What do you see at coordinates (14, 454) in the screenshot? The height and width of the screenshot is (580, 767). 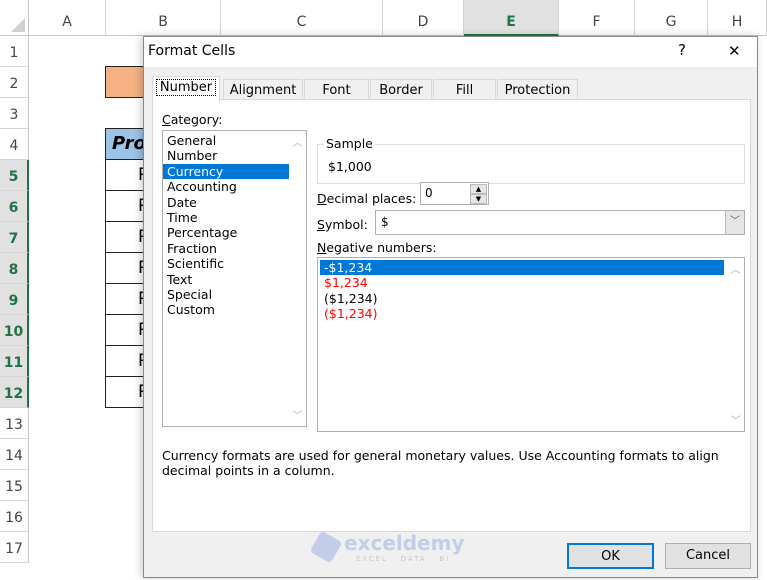 I see `row-header-14: 14` at bounding box center [14, 454].